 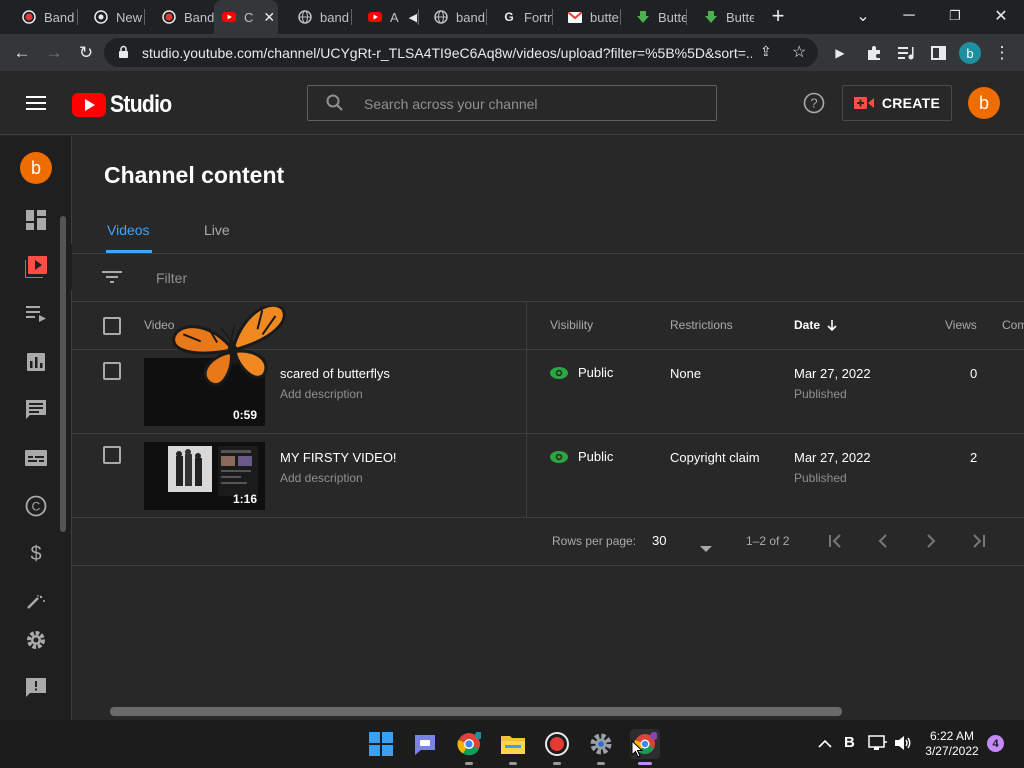 I want to click on running-indicator, so click(x=601, y=763).